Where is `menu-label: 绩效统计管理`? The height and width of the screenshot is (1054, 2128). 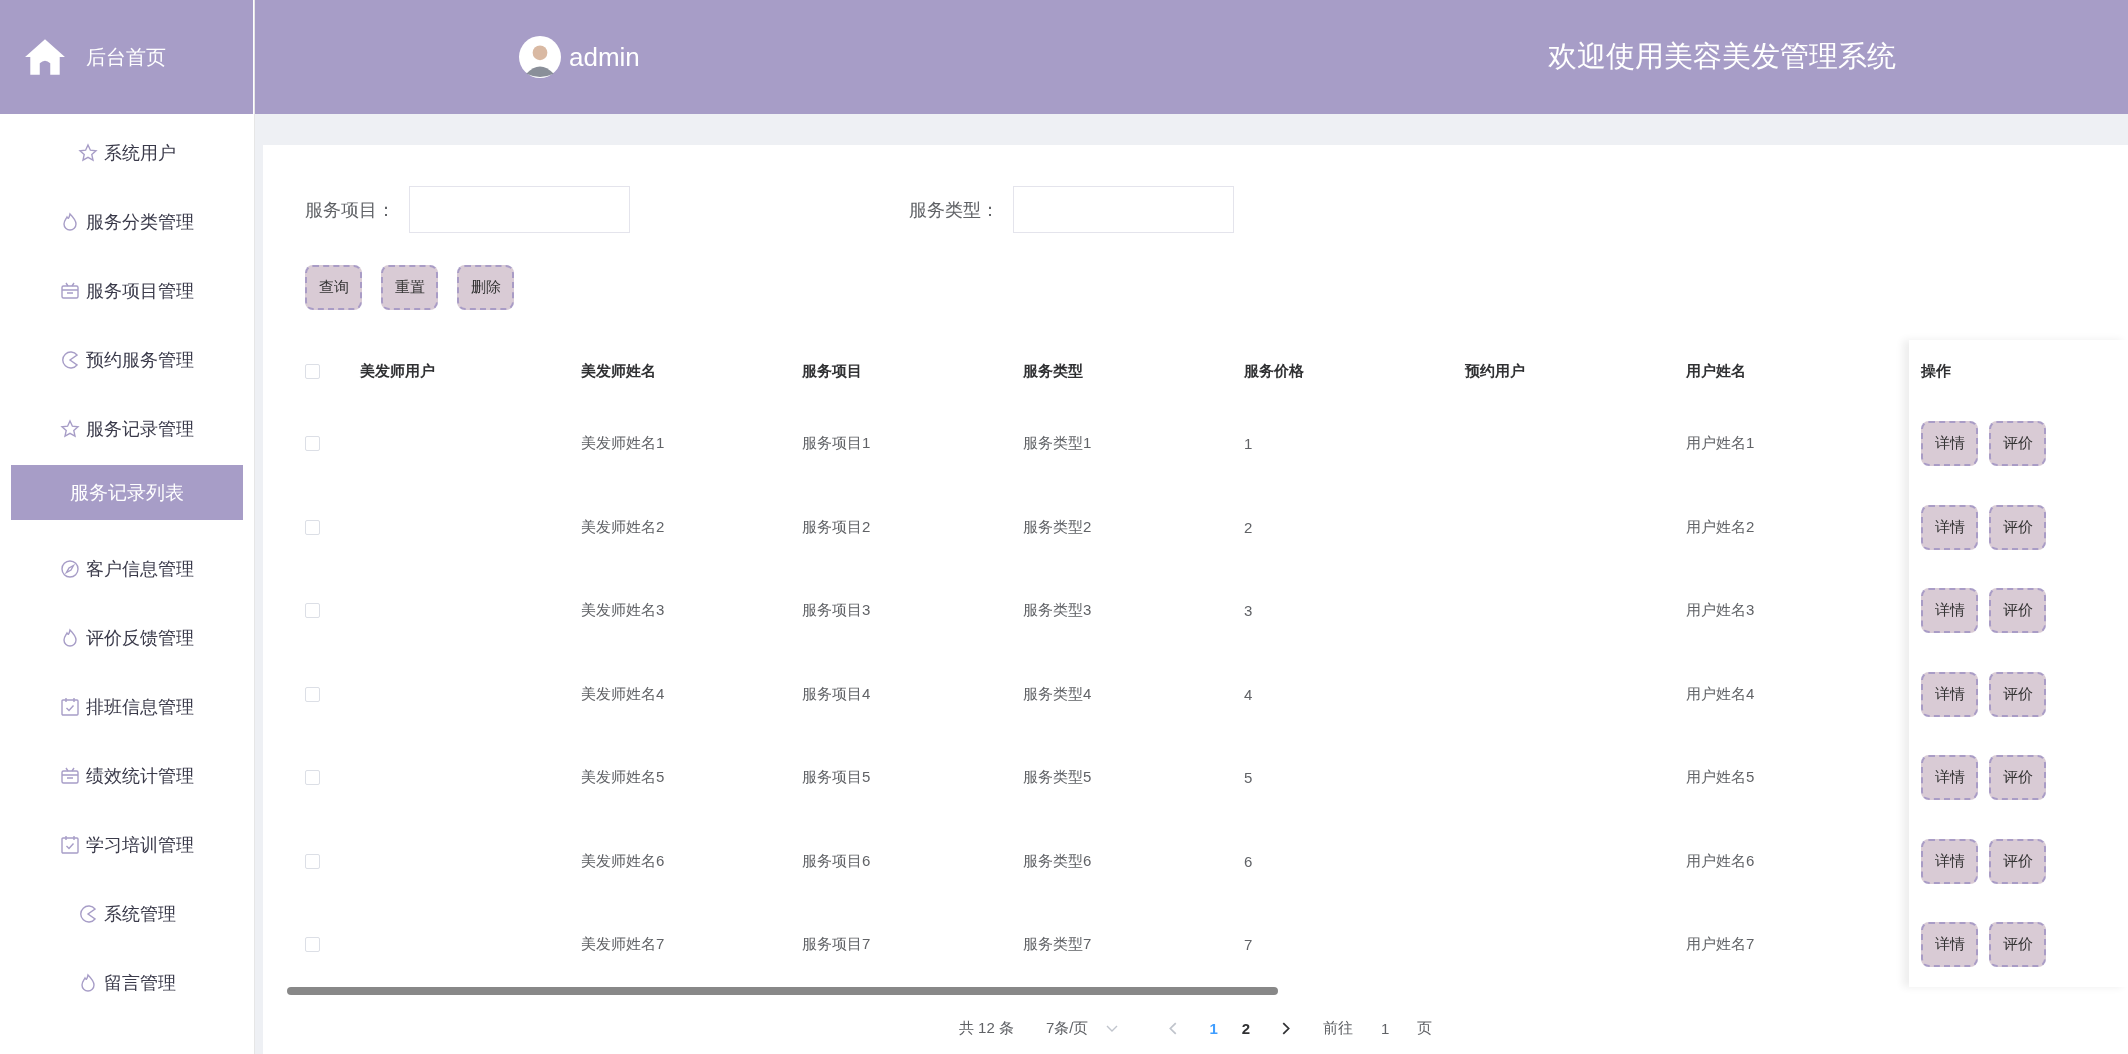 menu-label: 绩效统计管理 is located at coordinates (140, 776).